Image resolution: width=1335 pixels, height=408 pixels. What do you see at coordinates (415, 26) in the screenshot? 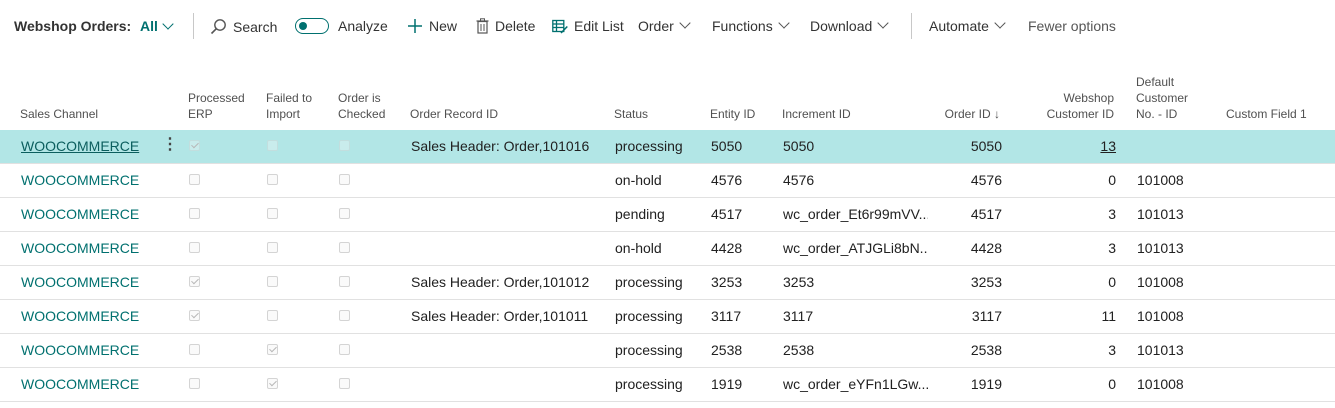
I see `plus-icon` at bounding box center [415, 26].